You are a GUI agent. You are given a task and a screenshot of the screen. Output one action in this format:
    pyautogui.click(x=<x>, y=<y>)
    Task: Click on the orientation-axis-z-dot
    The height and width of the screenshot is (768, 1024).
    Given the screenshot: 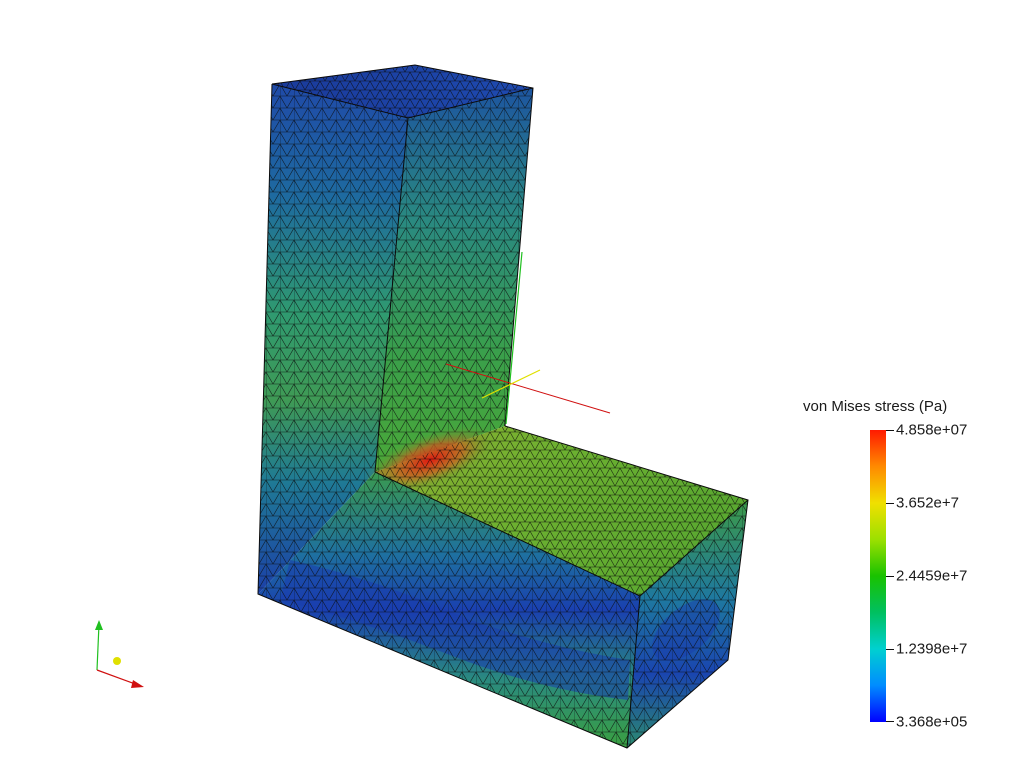 What is the action you would take?
    pyautogui.click(x=117, y=661)
    